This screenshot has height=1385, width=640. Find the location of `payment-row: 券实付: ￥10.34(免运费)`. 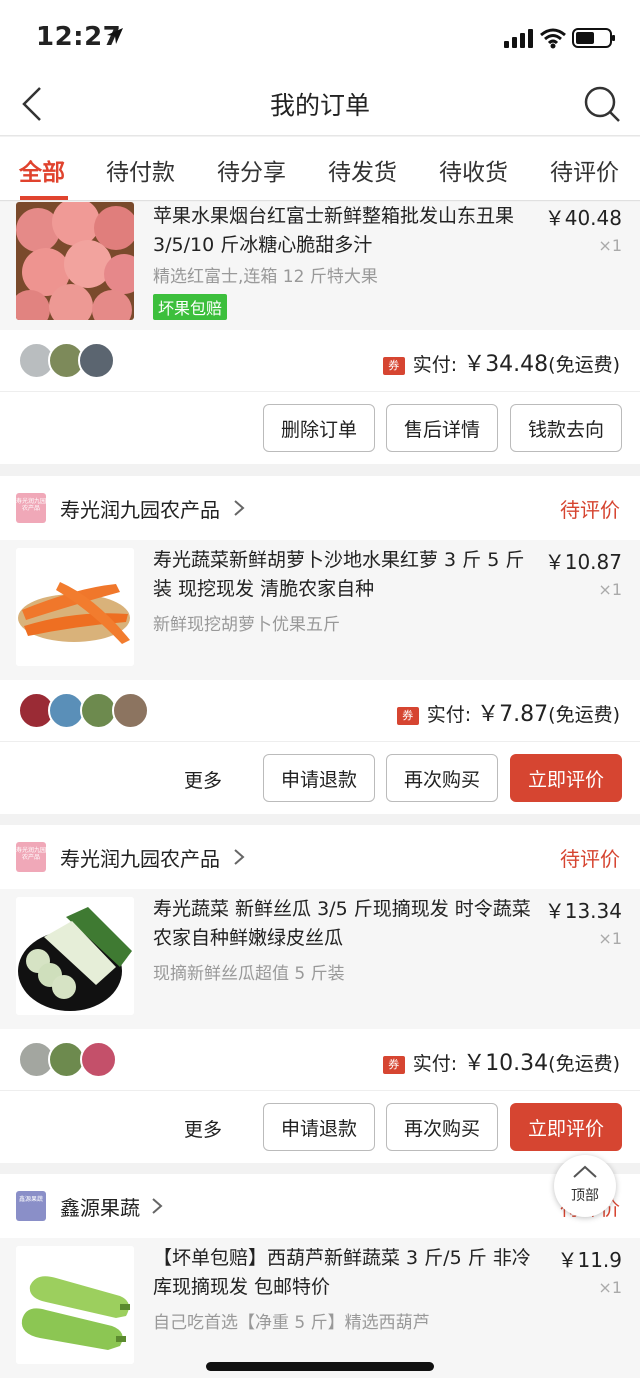

payment-row: 券实付: ￥10.34(免运费) is located at coordinates (320, 1060).